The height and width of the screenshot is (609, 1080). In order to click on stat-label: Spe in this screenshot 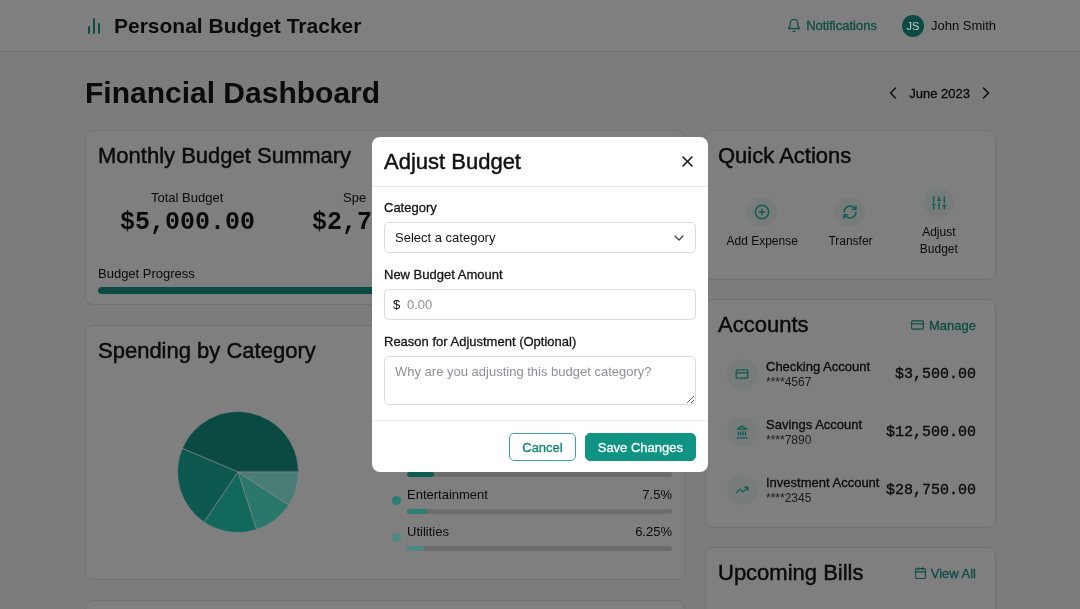, I will do `click(355, 198)`.